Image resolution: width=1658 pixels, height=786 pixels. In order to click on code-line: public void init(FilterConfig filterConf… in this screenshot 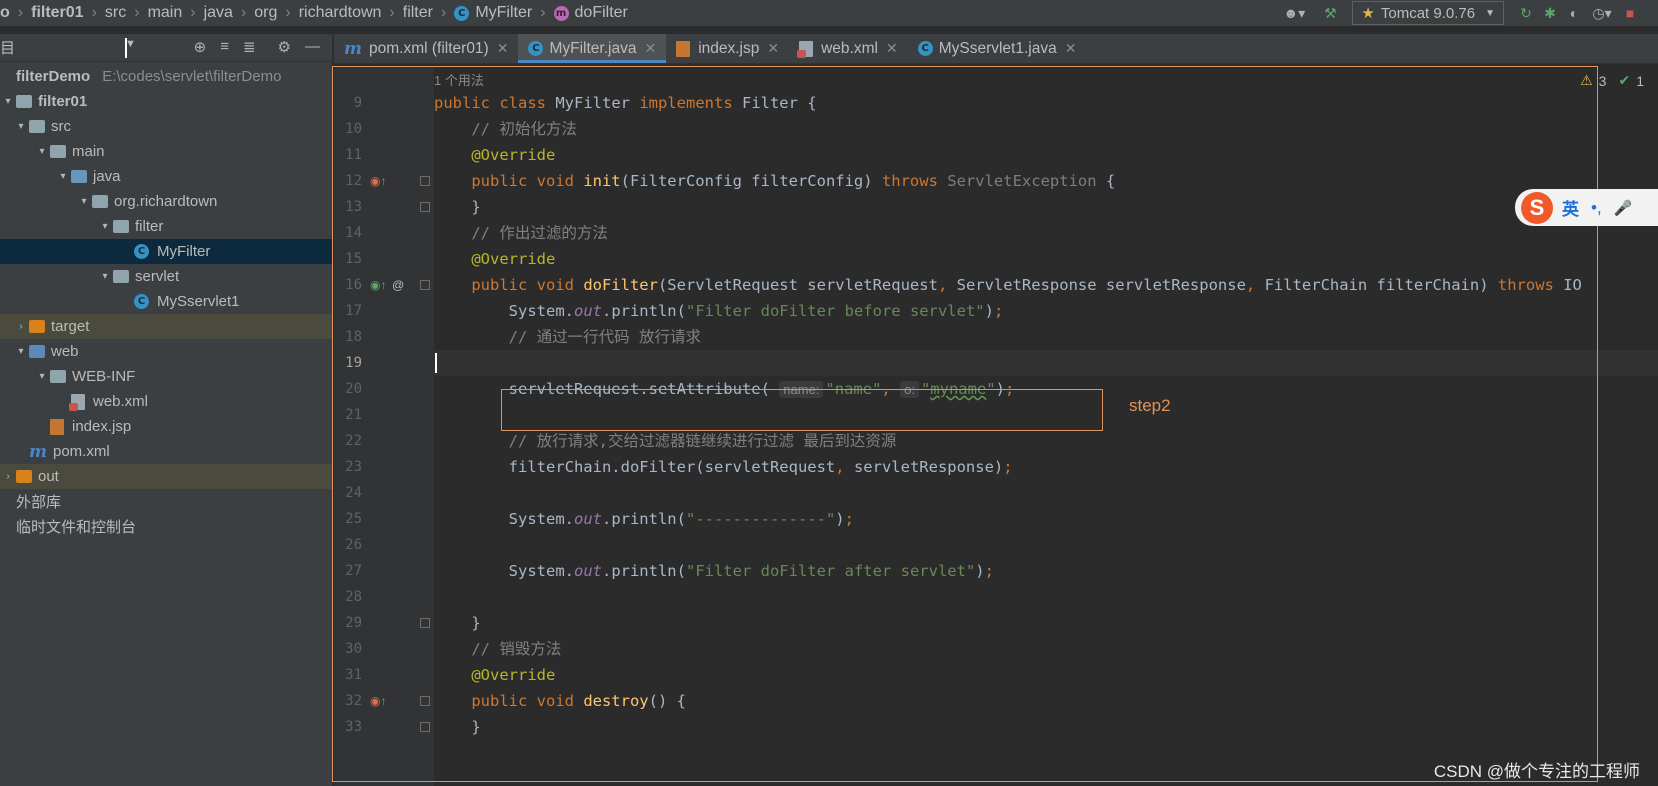, I will do `click(774, 181)`.